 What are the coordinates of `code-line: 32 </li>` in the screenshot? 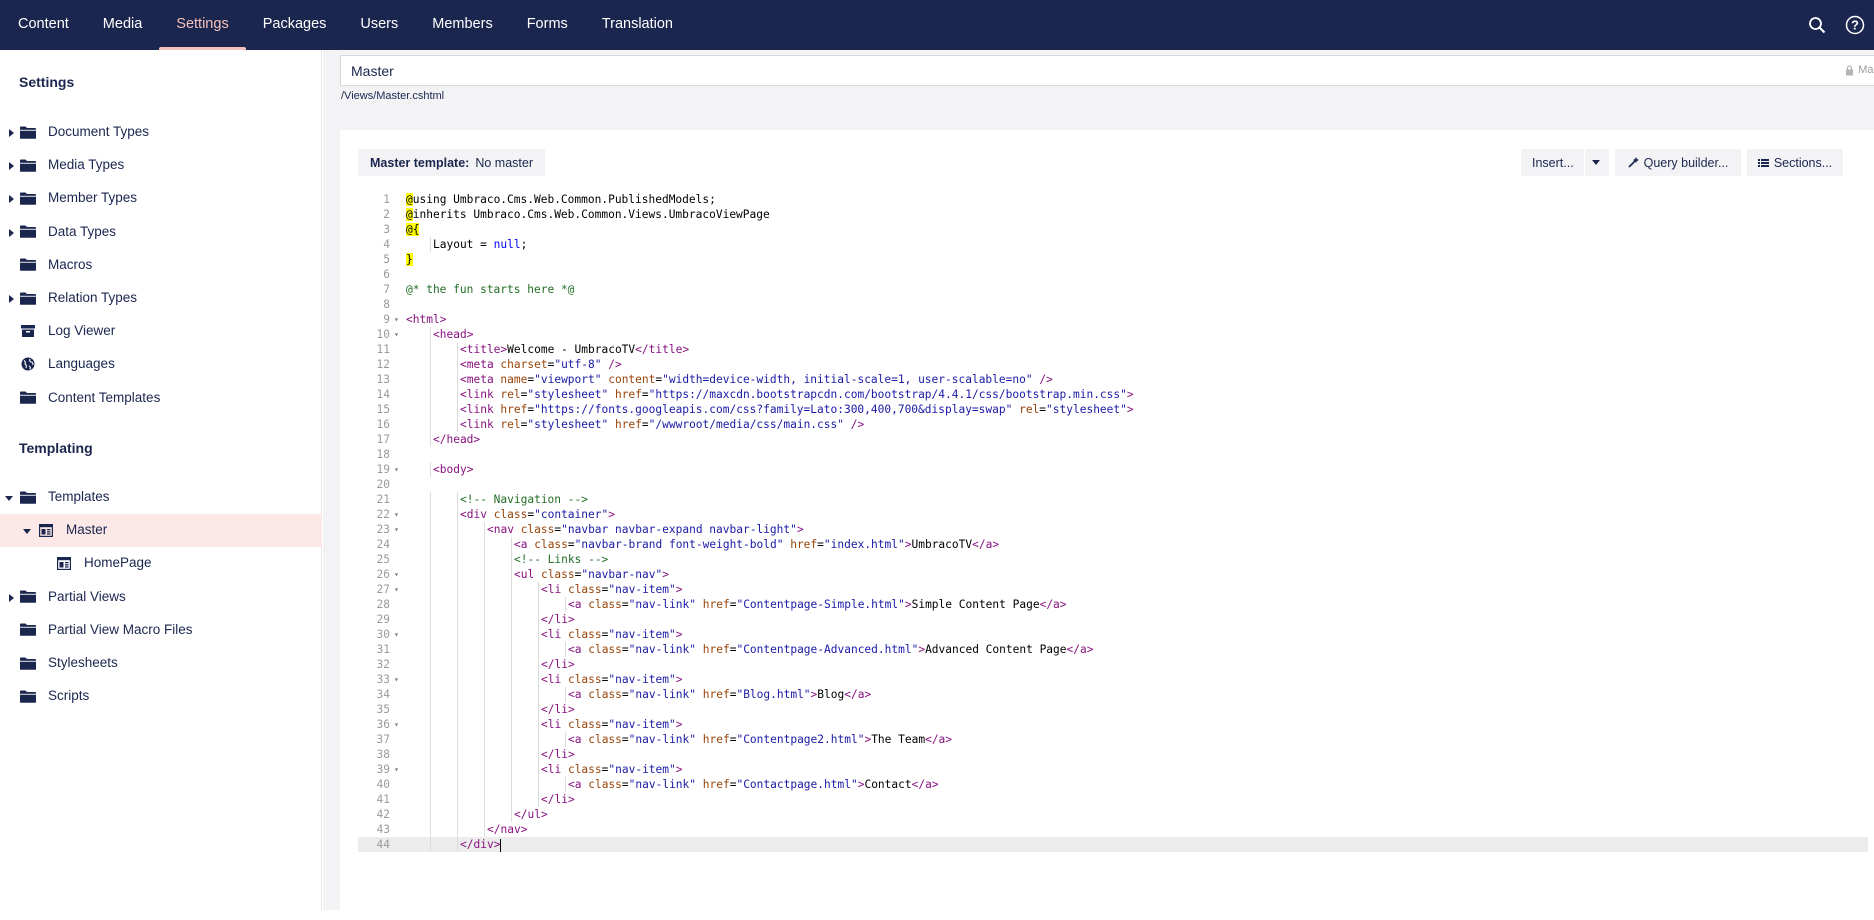 It's located at (1113, 664).